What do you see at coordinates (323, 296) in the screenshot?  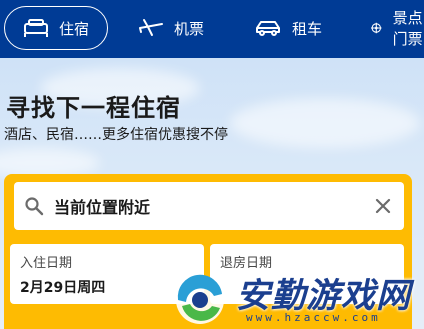 I see `watermark-text: 安勤游戏网` at bounding box center [323, 296].